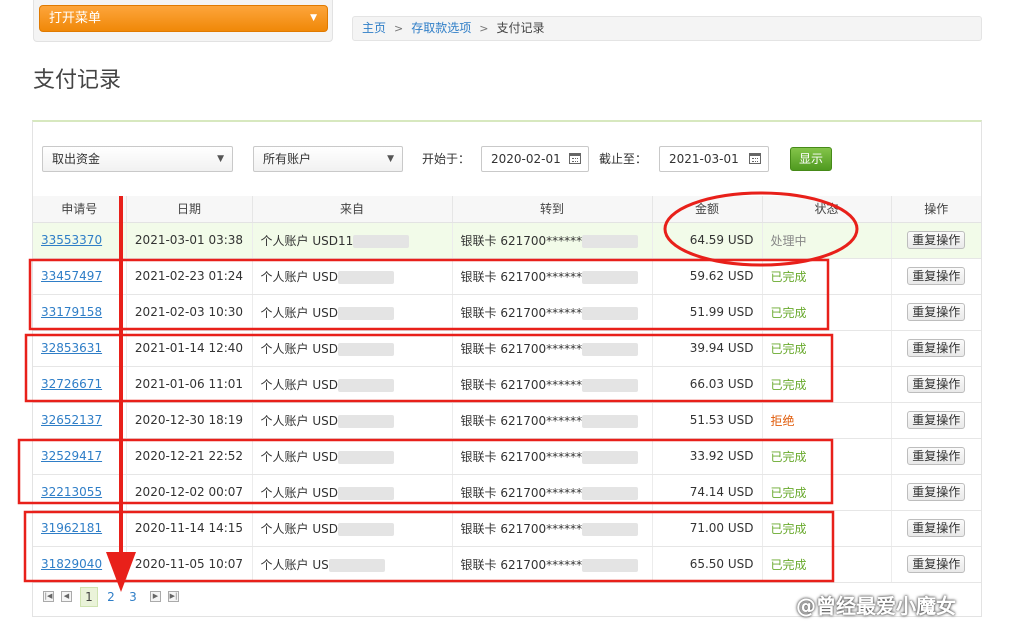 The image size is (1012, 641). What do you see at coordinates (71, 420) in the screenshot?
I see `request-id-link: 32652137` at bounding box center [71, 420].